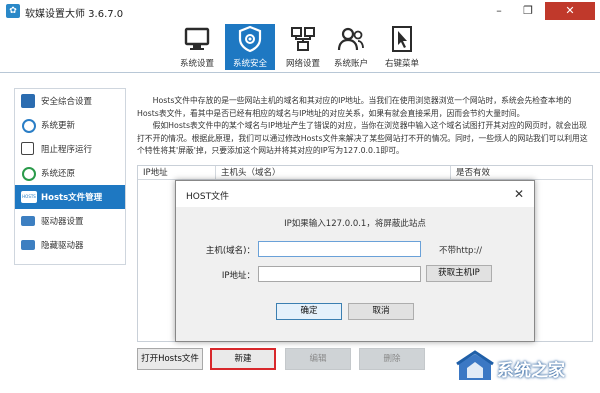 The image size is (600, 393). I want to click on tab-label: 系统安全, so click(249, 64).